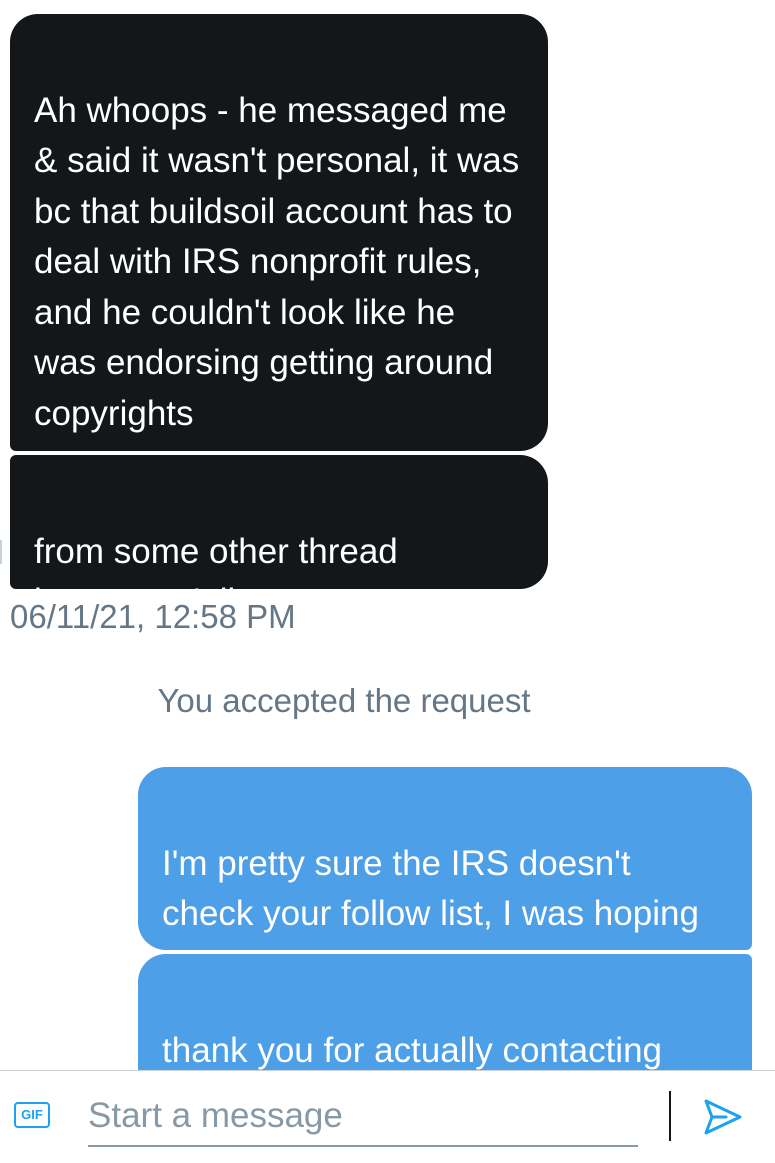  Describe the element at coordinates (363, 1117) in the screenshot. I see `message-input` at that location.